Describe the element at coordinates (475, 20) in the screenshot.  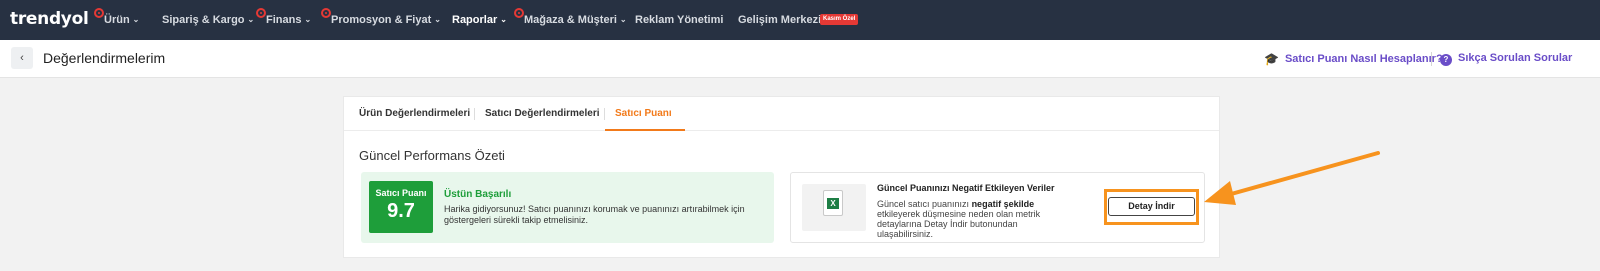
I see `nav-label: Raporlar` at that location.